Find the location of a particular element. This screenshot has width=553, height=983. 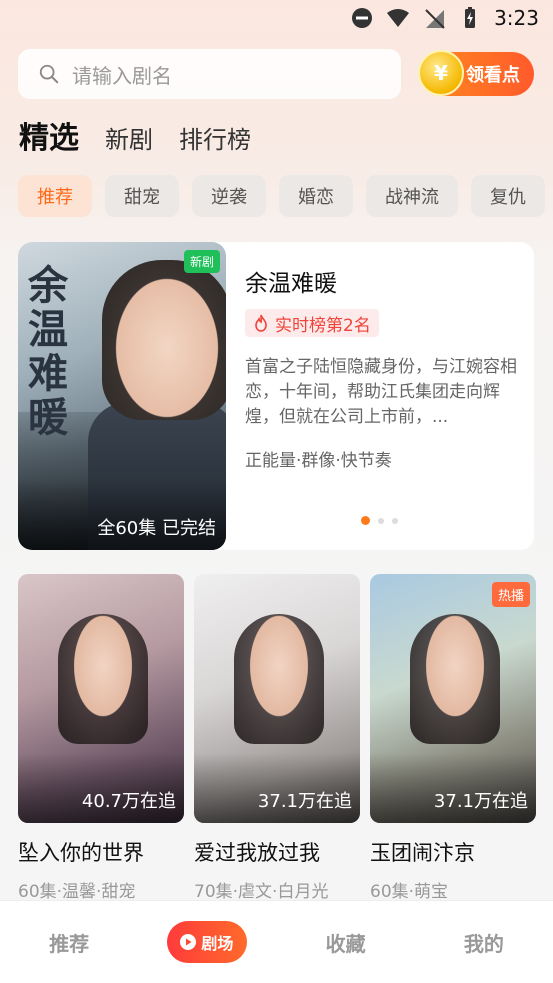

drama-card: 37.1万在追 爱过我放过我 70集·虐文·白月光 is located at coordinates (277, 738).